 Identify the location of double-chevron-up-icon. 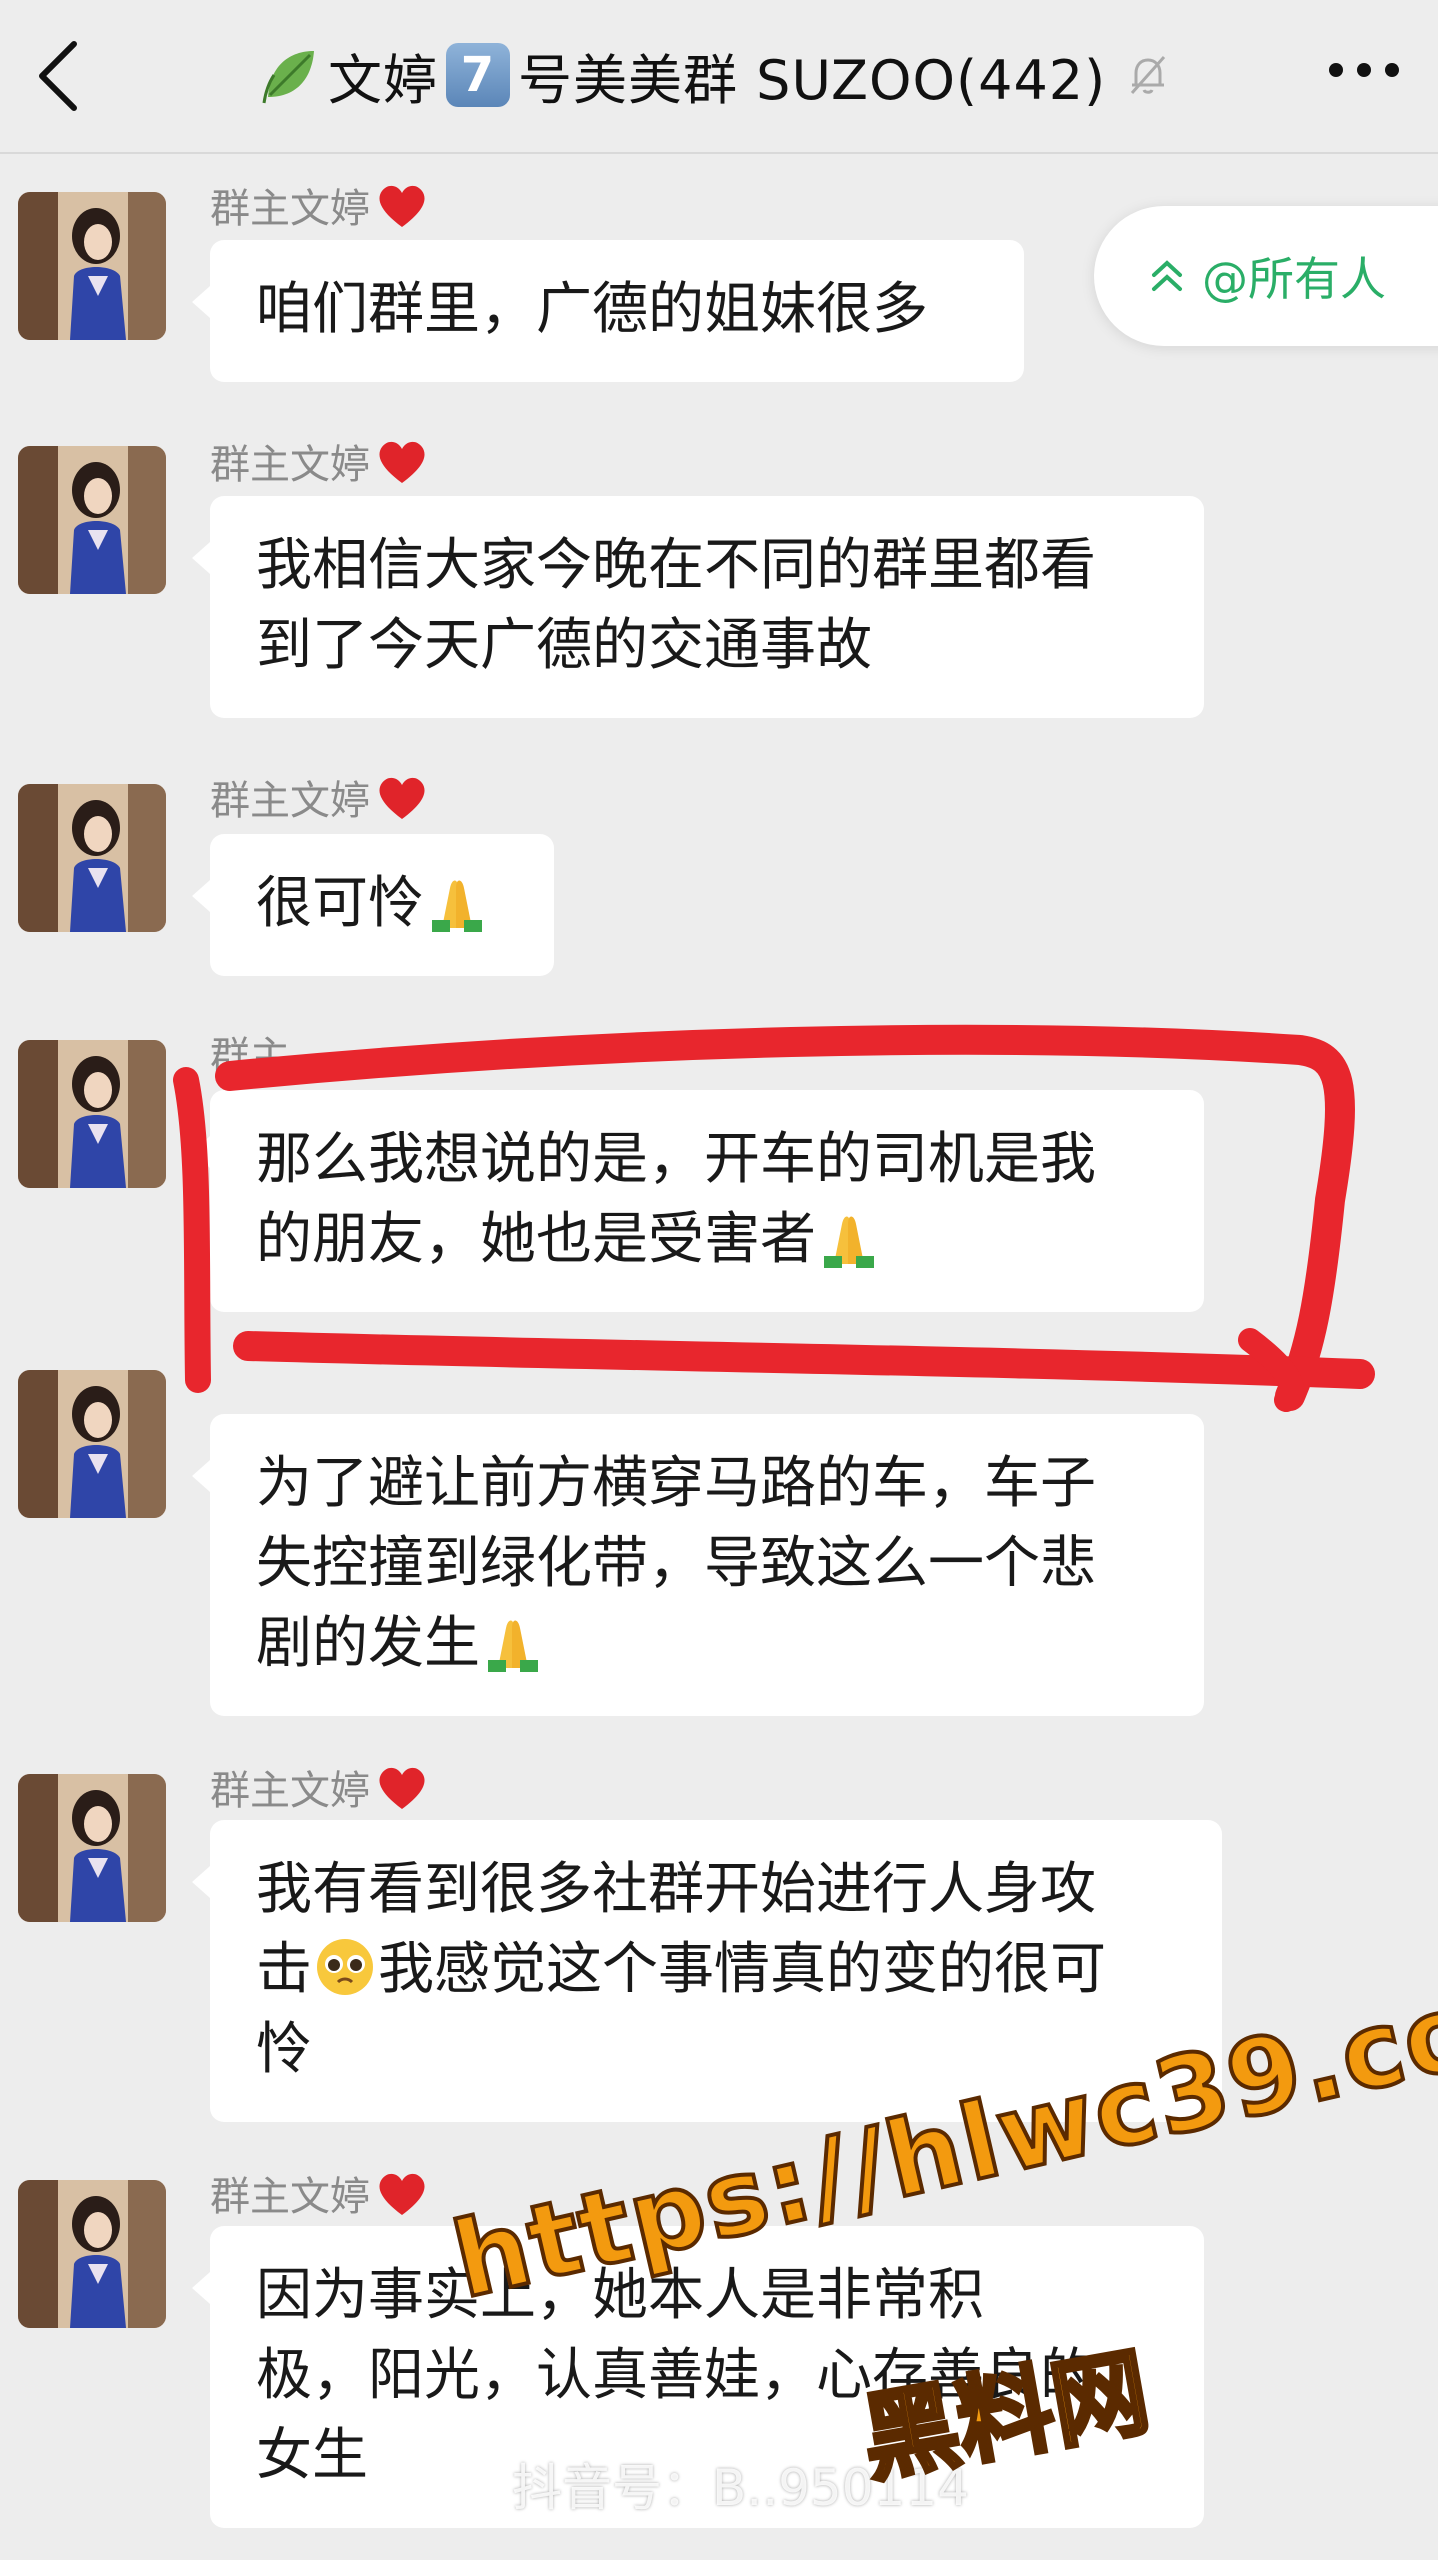
(1167, 275).